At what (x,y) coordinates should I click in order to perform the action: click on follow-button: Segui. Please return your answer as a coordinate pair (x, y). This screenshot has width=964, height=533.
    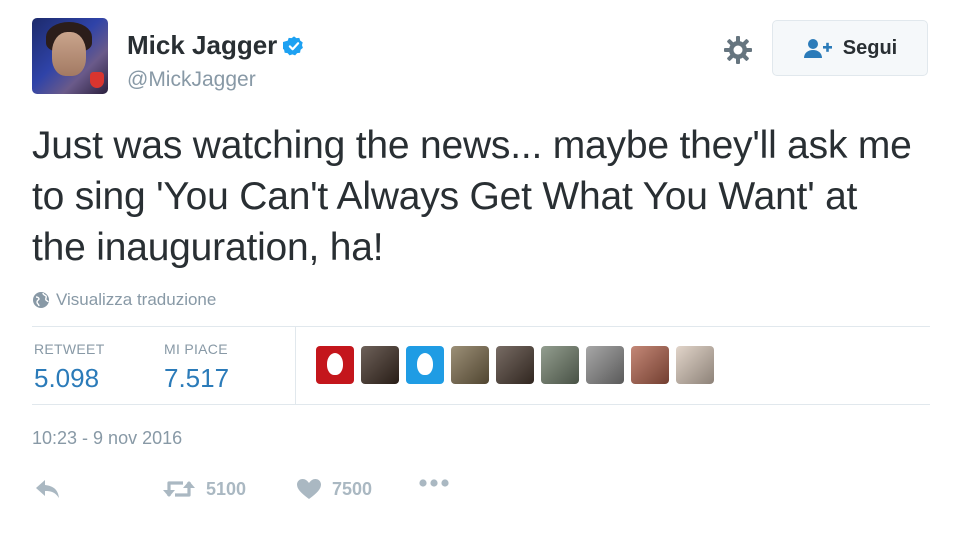
    Looking at the image, I should click on (850, 48).